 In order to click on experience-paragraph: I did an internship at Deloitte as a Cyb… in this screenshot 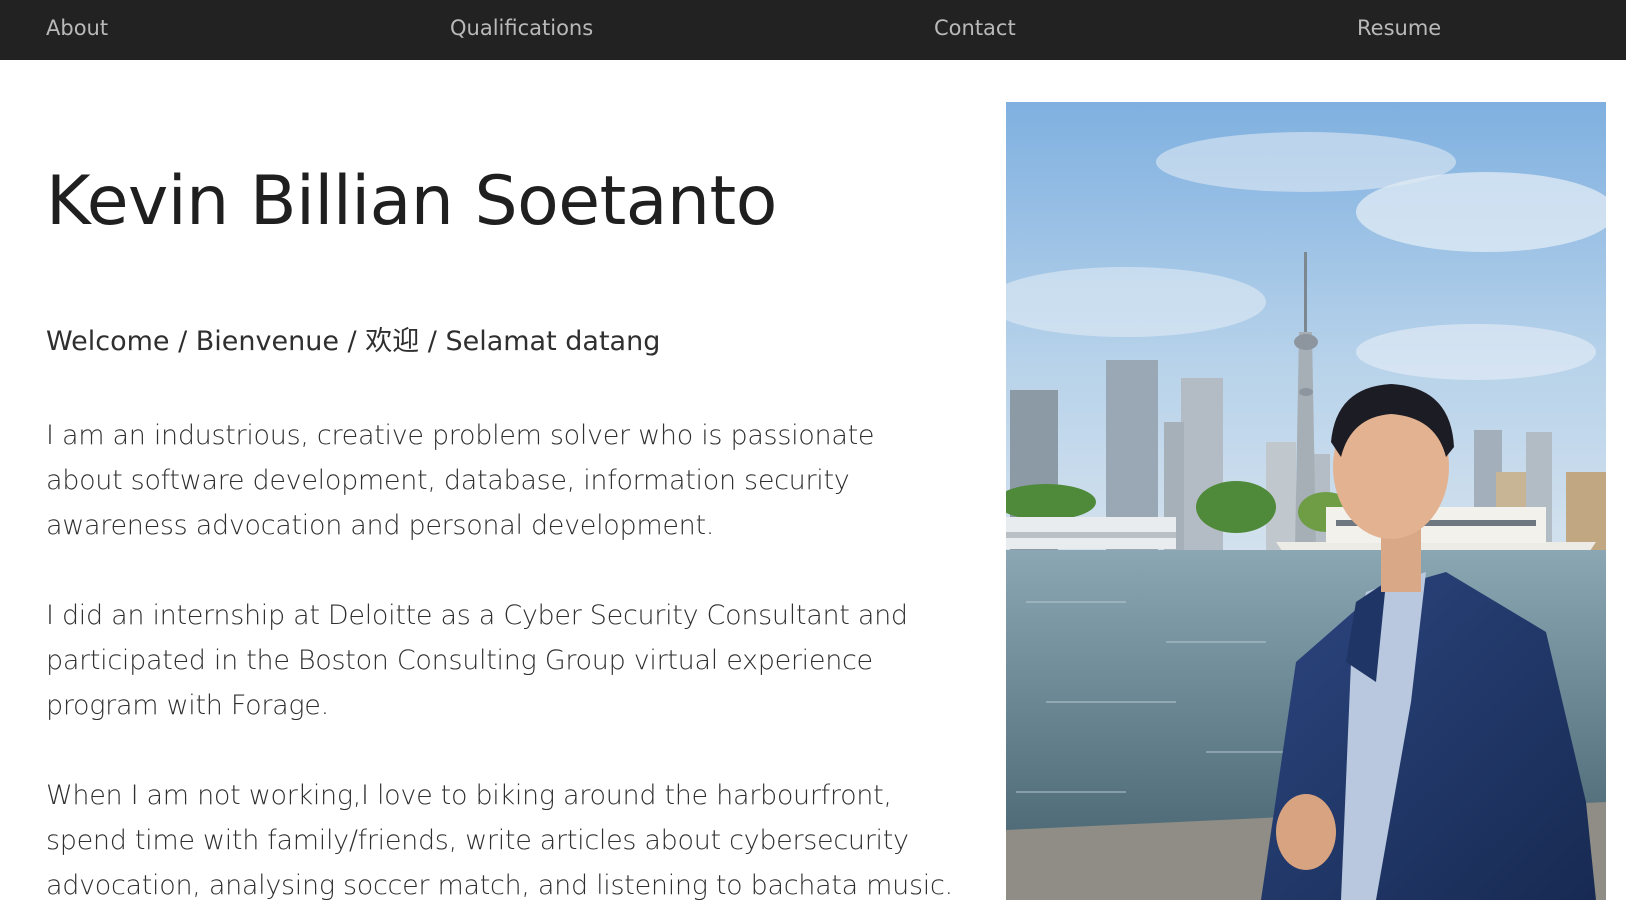, I will do `click(477, 660)`.